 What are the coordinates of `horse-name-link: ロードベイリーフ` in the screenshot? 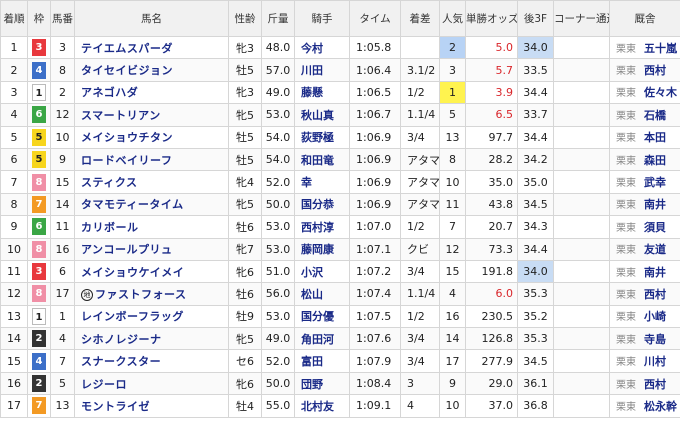 It's located at (126, 160).